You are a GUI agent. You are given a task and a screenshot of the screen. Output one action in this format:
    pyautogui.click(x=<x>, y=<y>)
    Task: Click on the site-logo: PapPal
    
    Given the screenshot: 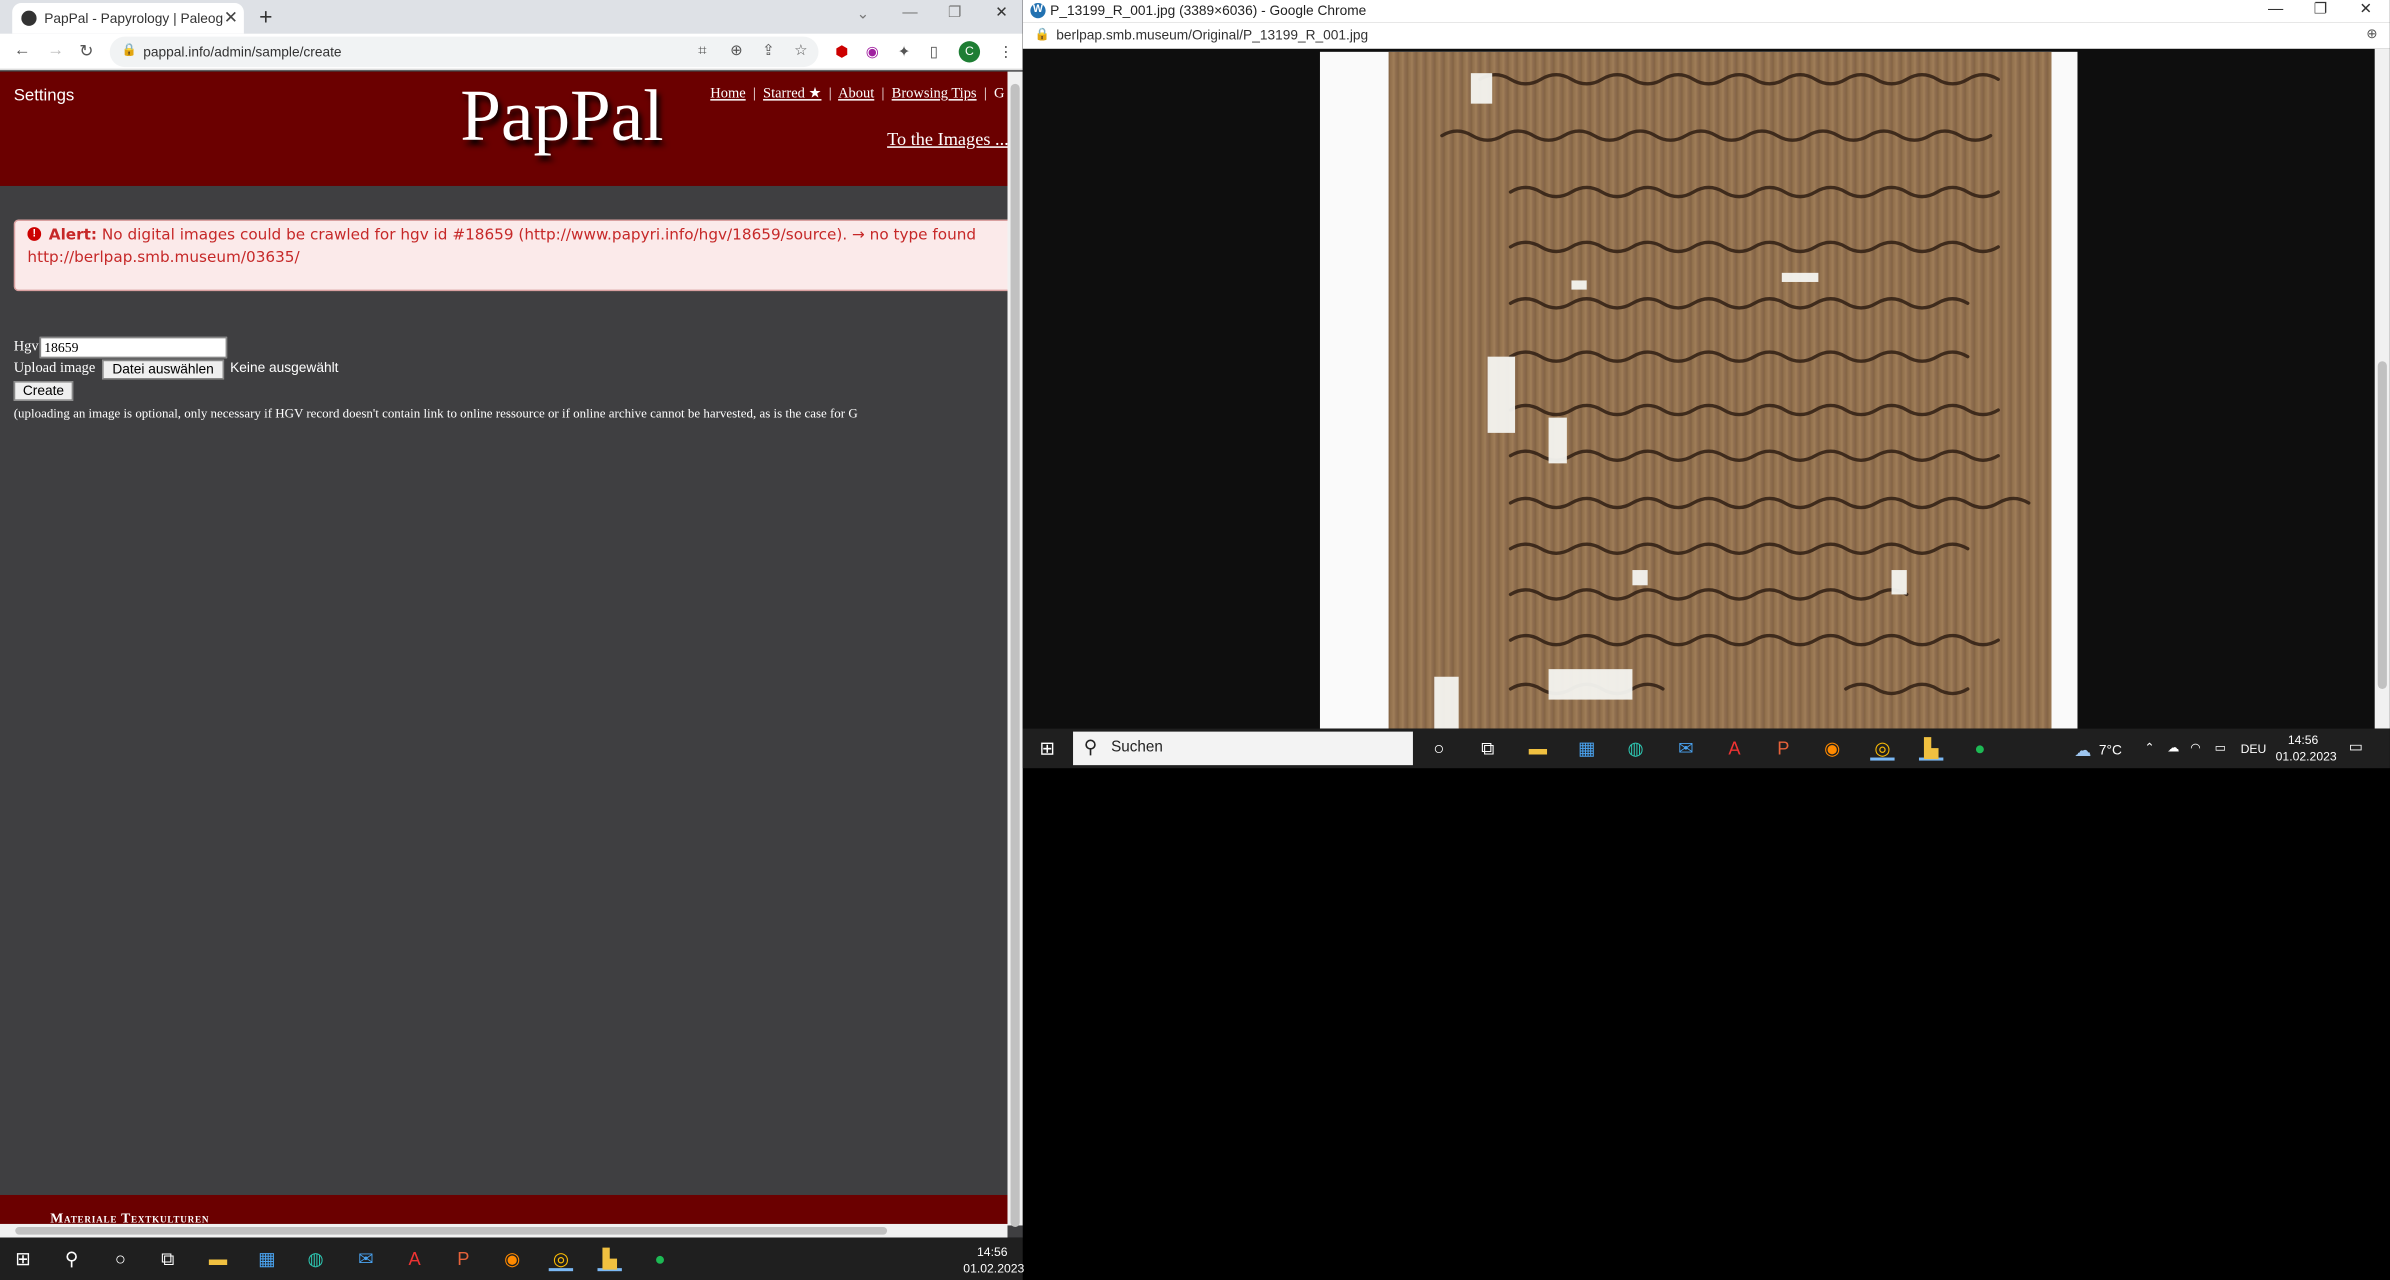 What is the action you would take?
    pyautogui.click(x=561, y=117)
    